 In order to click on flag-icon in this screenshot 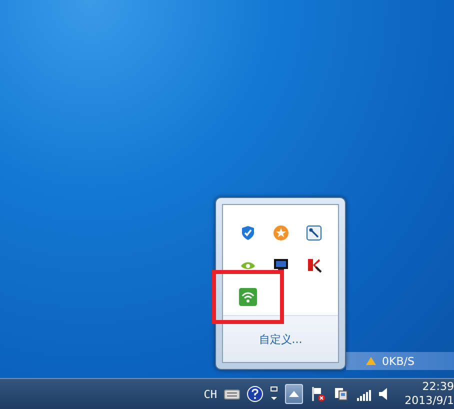, I will do `click(318, 394)`.